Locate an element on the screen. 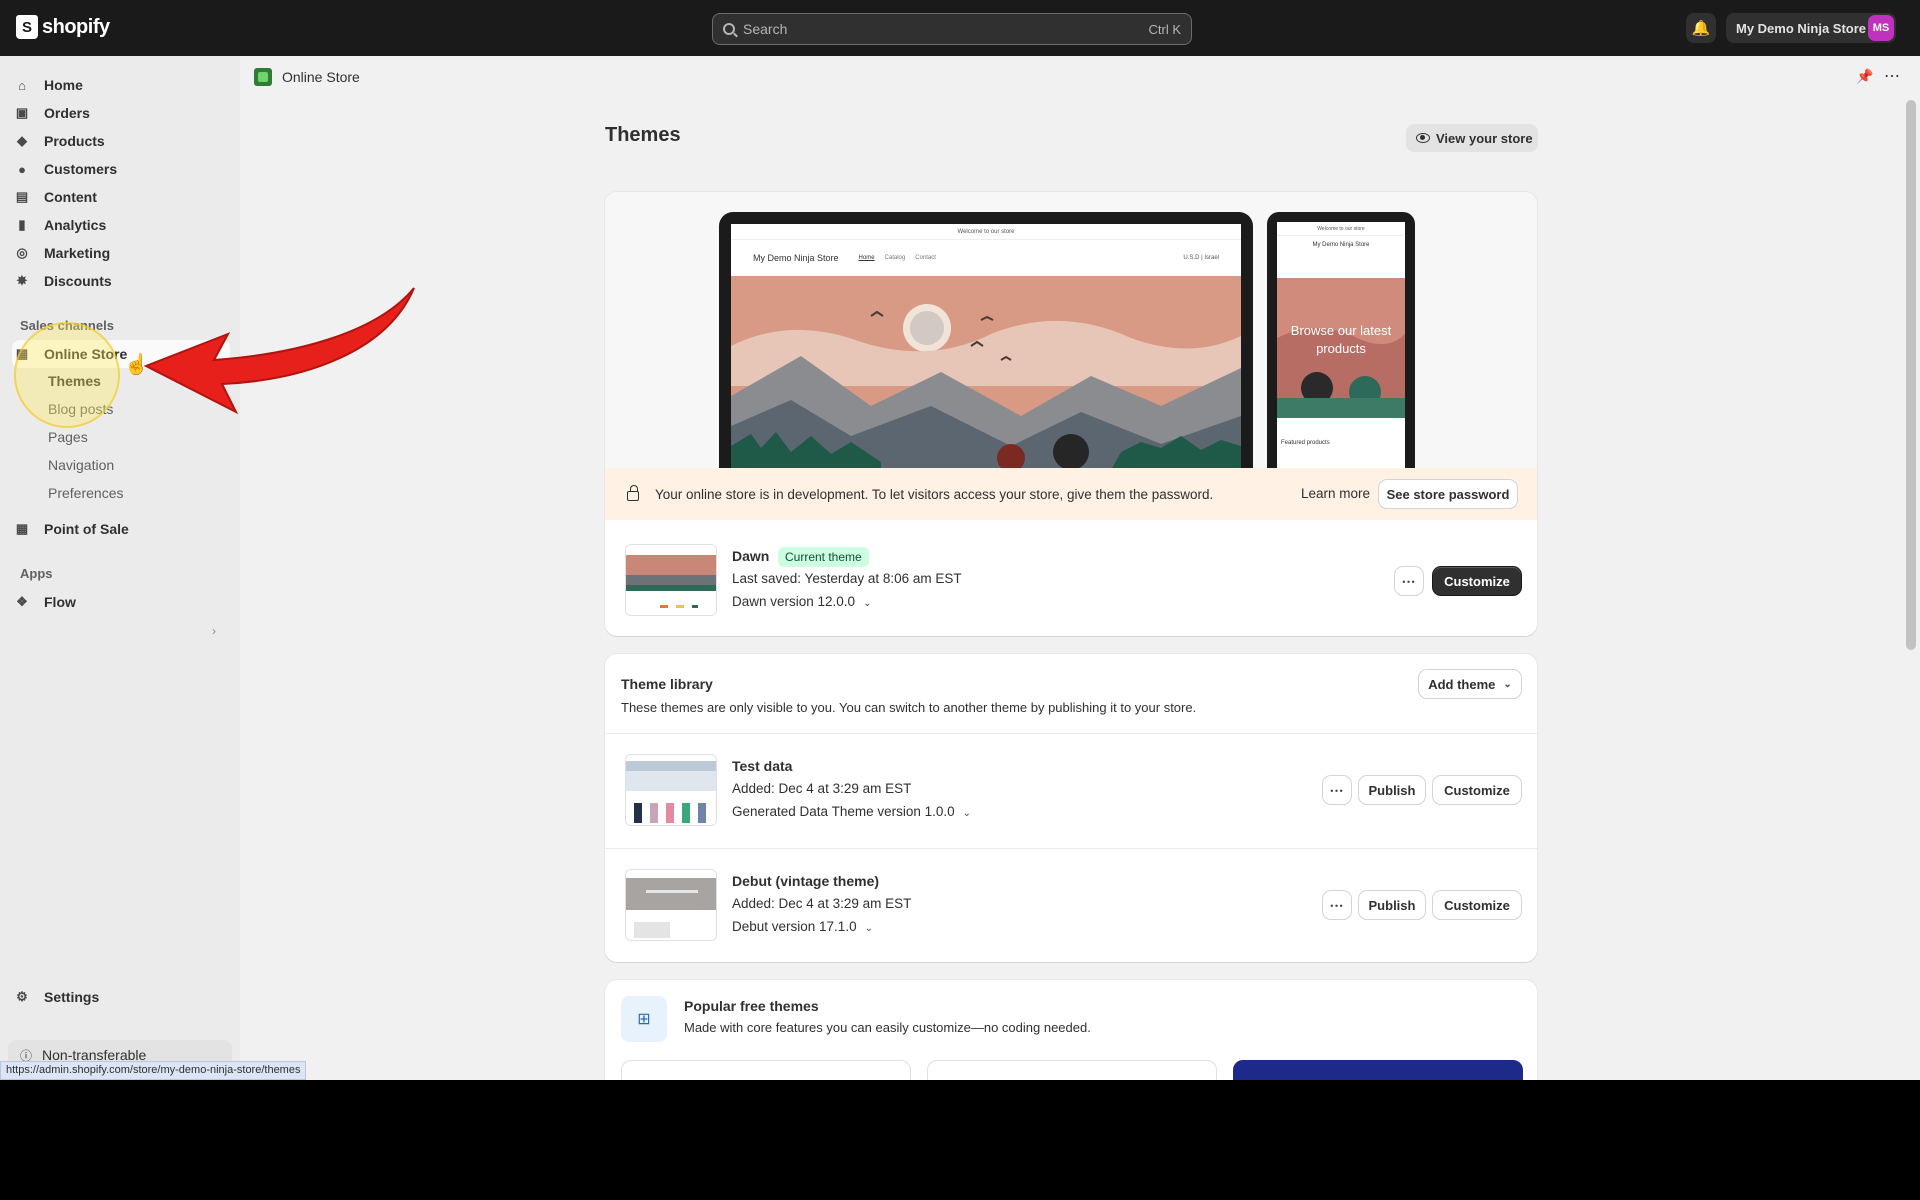  pin-icon: 📌 is located at coordinates (1864, 76).